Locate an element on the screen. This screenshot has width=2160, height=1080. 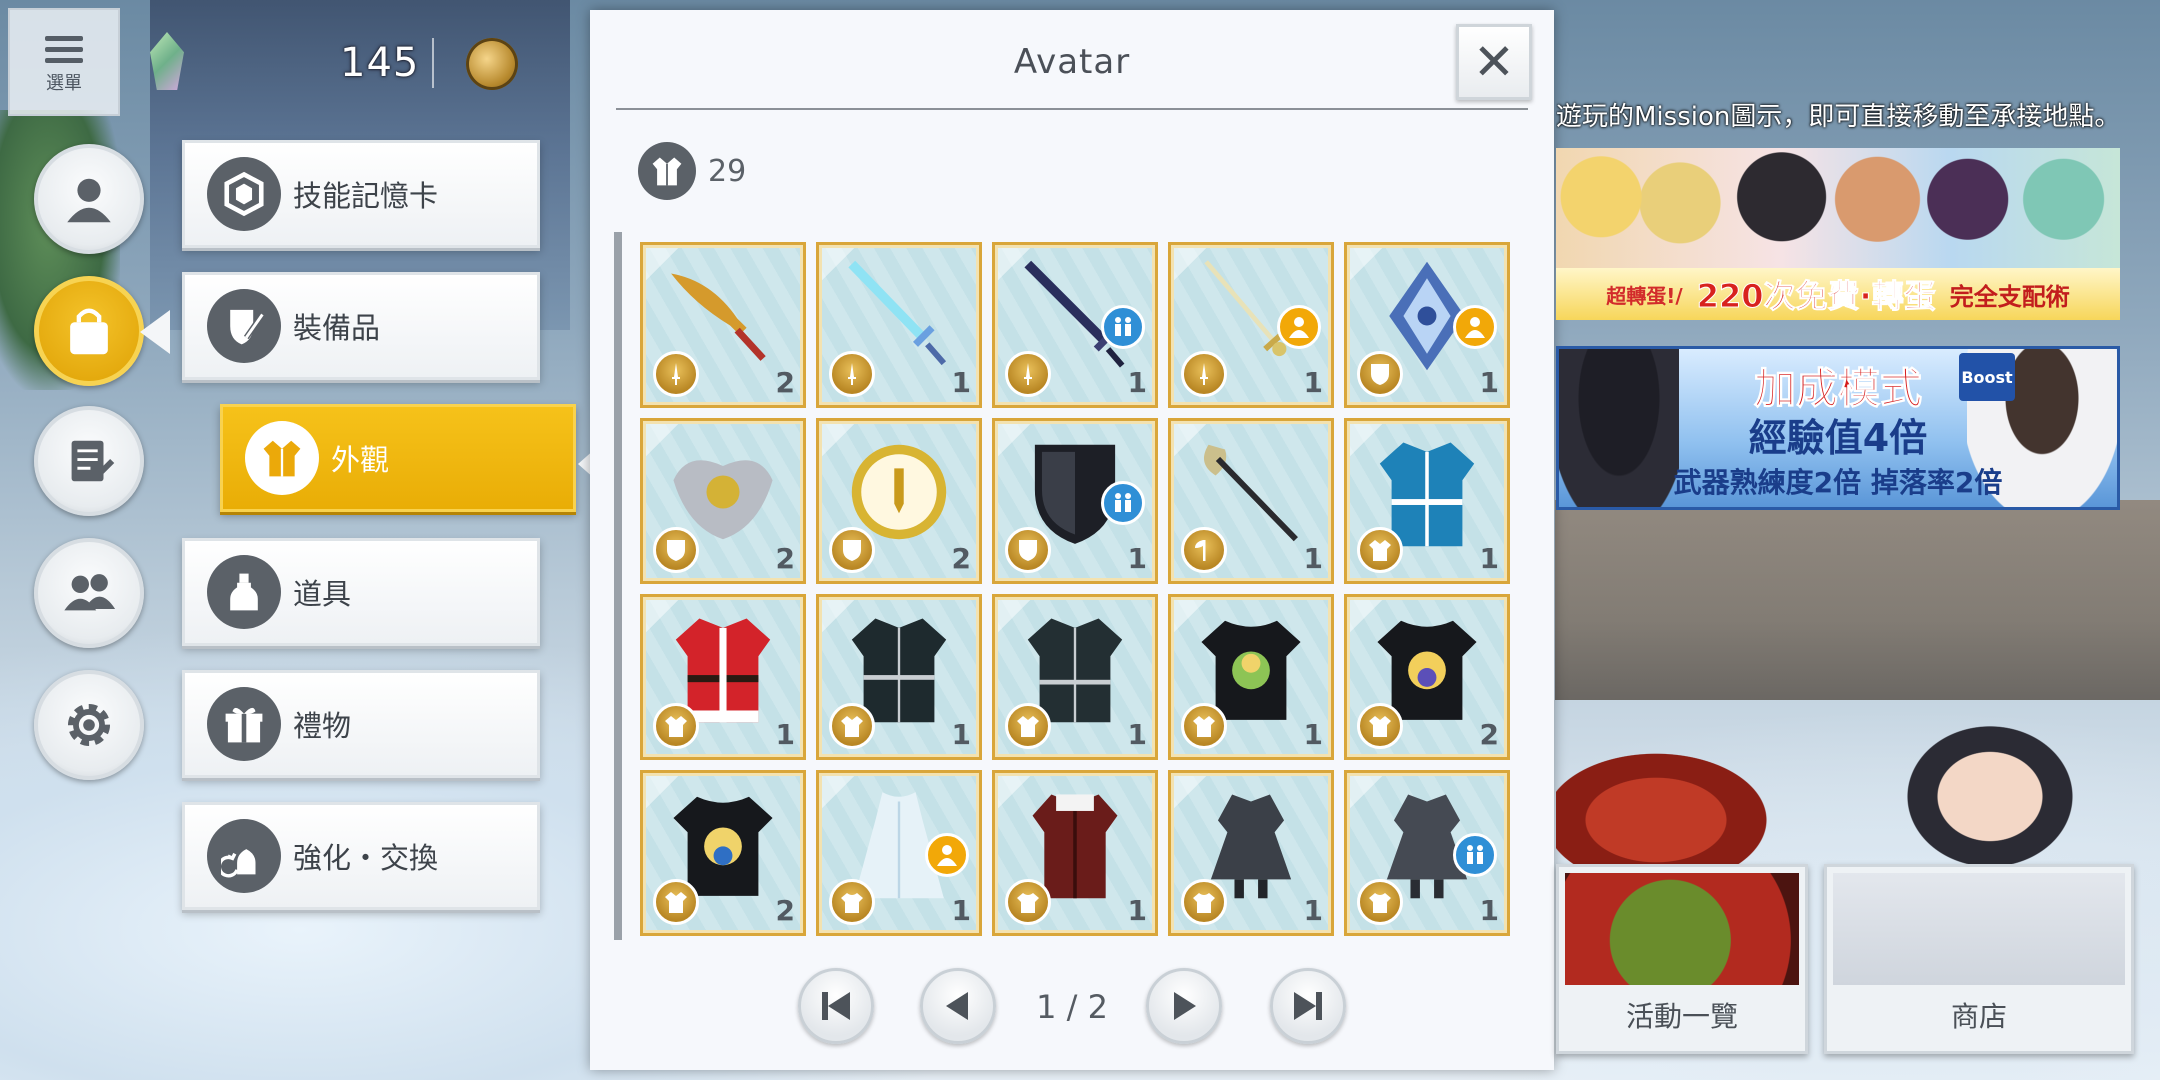
banner-characters is located at coordinates (1838, 209).